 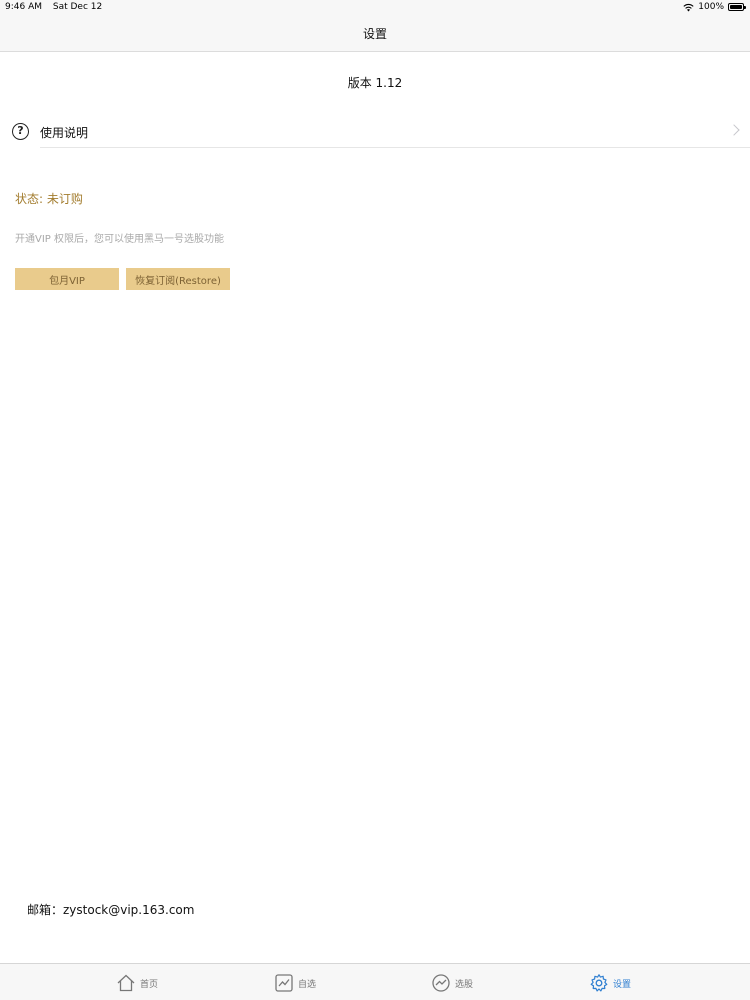 What do you see at coordinates (149, 984) in the screenshot?
I see `tab-home-label: 首页` at bounding box center [149, 984].